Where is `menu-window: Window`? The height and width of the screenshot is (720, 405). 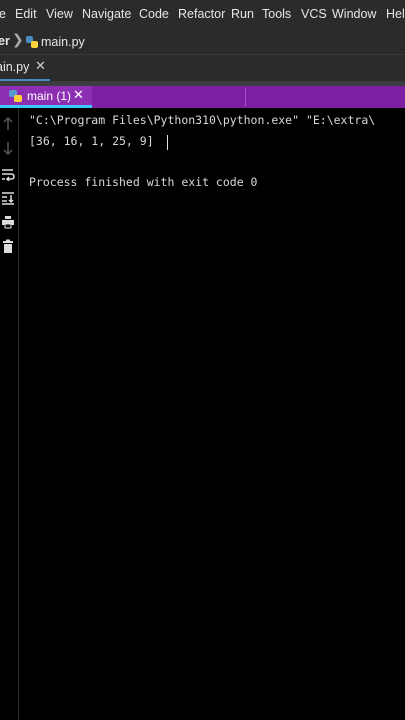 menu-window: Window is located at coordinates (354, 14).